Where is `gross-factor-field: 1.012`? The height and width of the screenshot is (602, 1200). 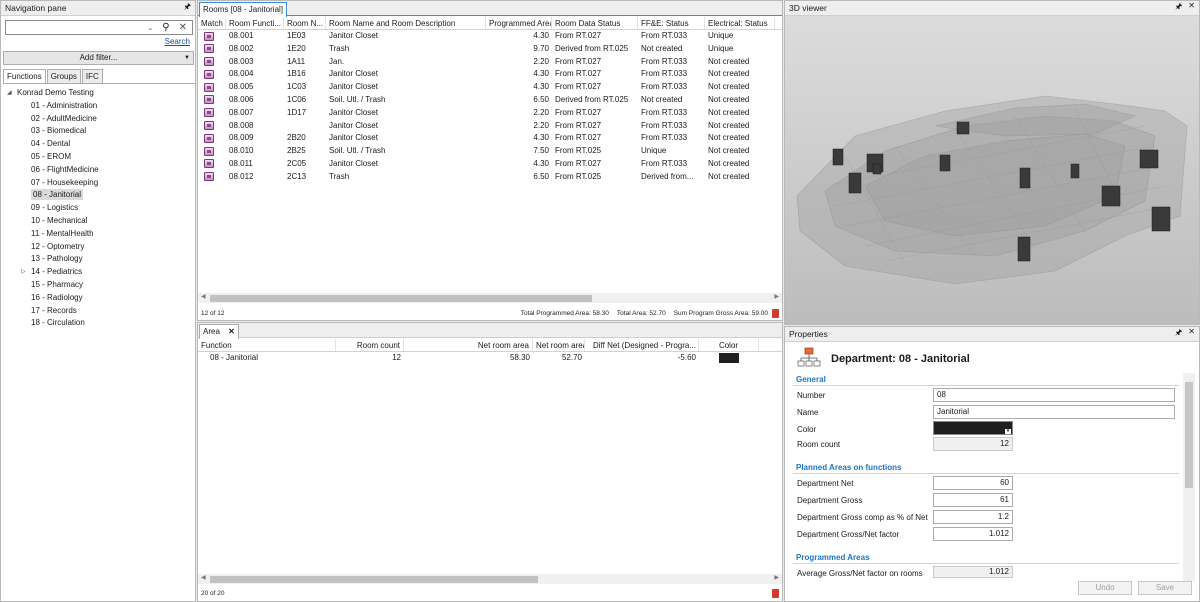
gross-factor-field: 1.012 is located at coordinates (973, 534).